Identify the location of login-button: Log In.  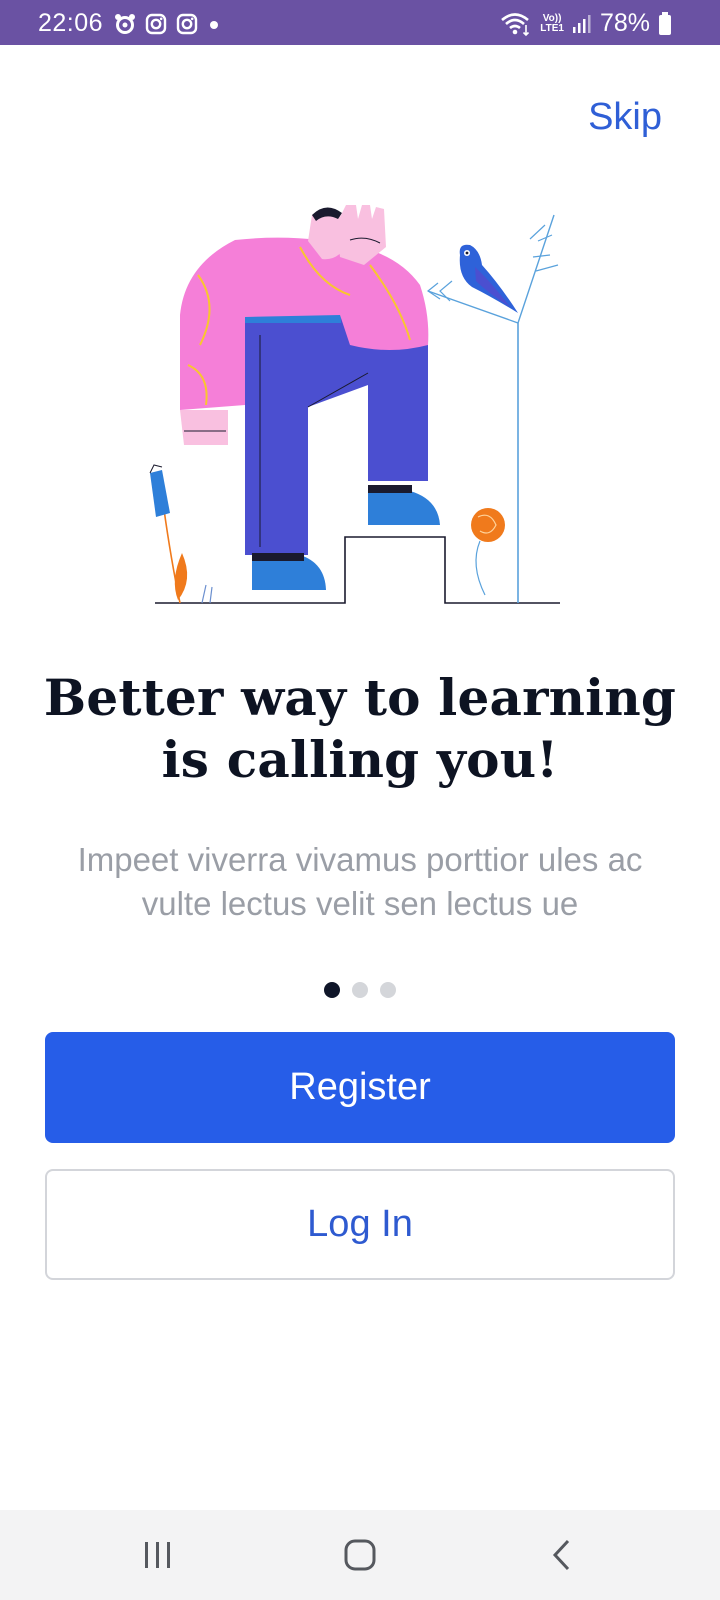
(360, 1224).